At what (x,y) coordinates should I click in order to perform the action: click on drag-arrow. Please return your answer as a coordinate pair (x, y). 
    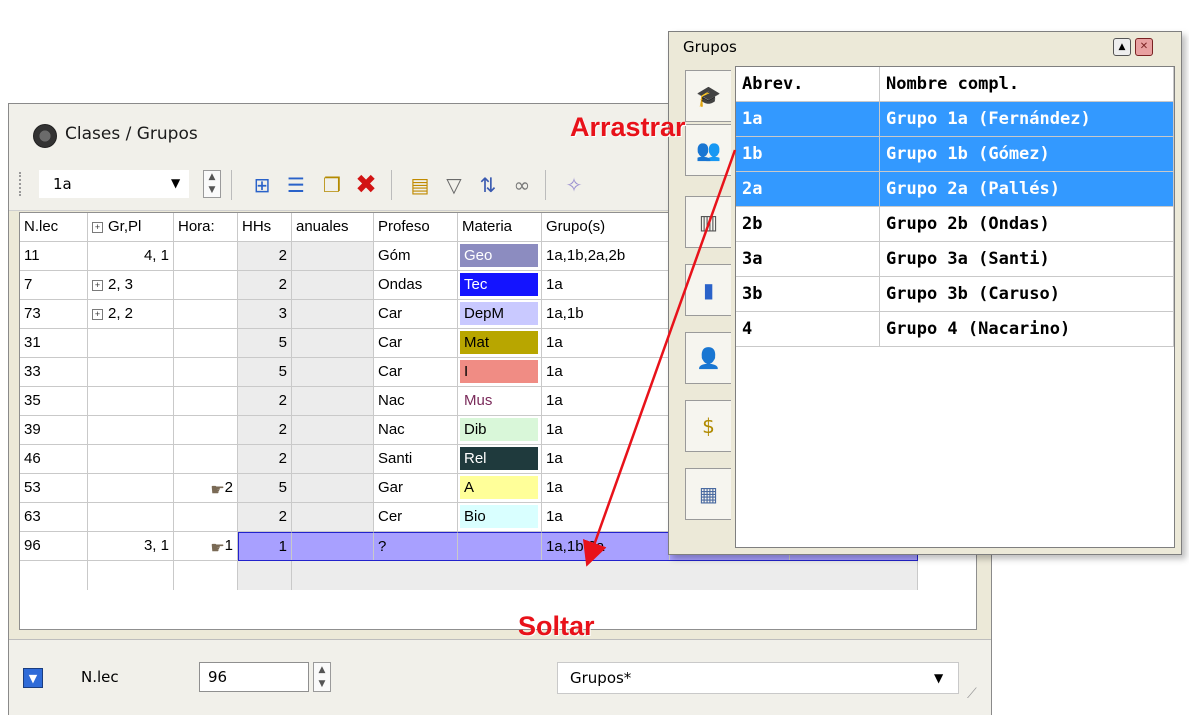
    Looking at the image, I should click on (659, 358).